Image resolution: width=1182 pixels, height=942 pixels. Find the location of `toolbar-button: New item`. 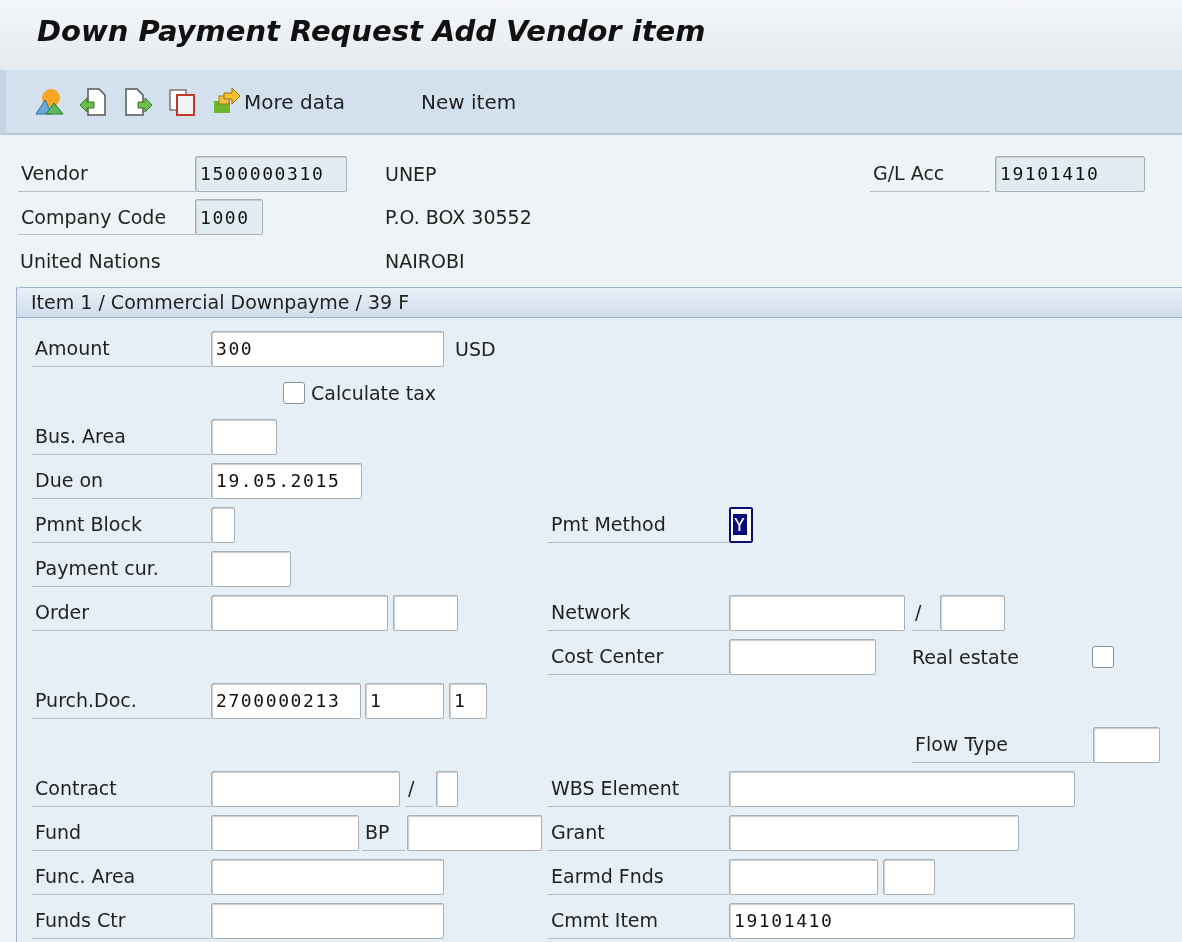

toolbar-button: New item is located at coordinates (469, 101).